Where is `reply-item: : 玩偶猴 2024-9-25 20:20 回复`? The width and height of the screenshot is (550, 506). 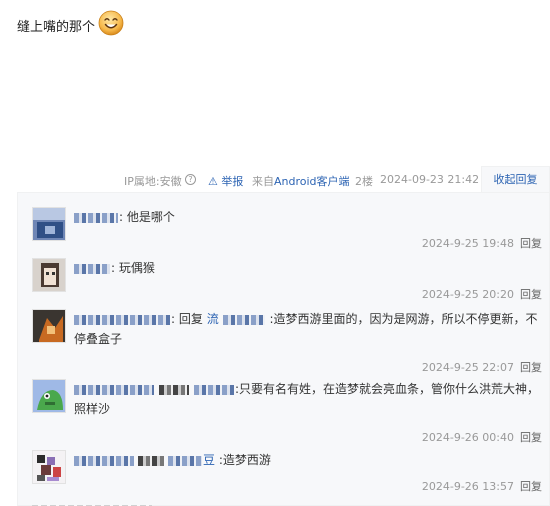 reply-item: : 玩偶猴 2024-9-25 20:20 回复 is located at coordinates (287, 281).